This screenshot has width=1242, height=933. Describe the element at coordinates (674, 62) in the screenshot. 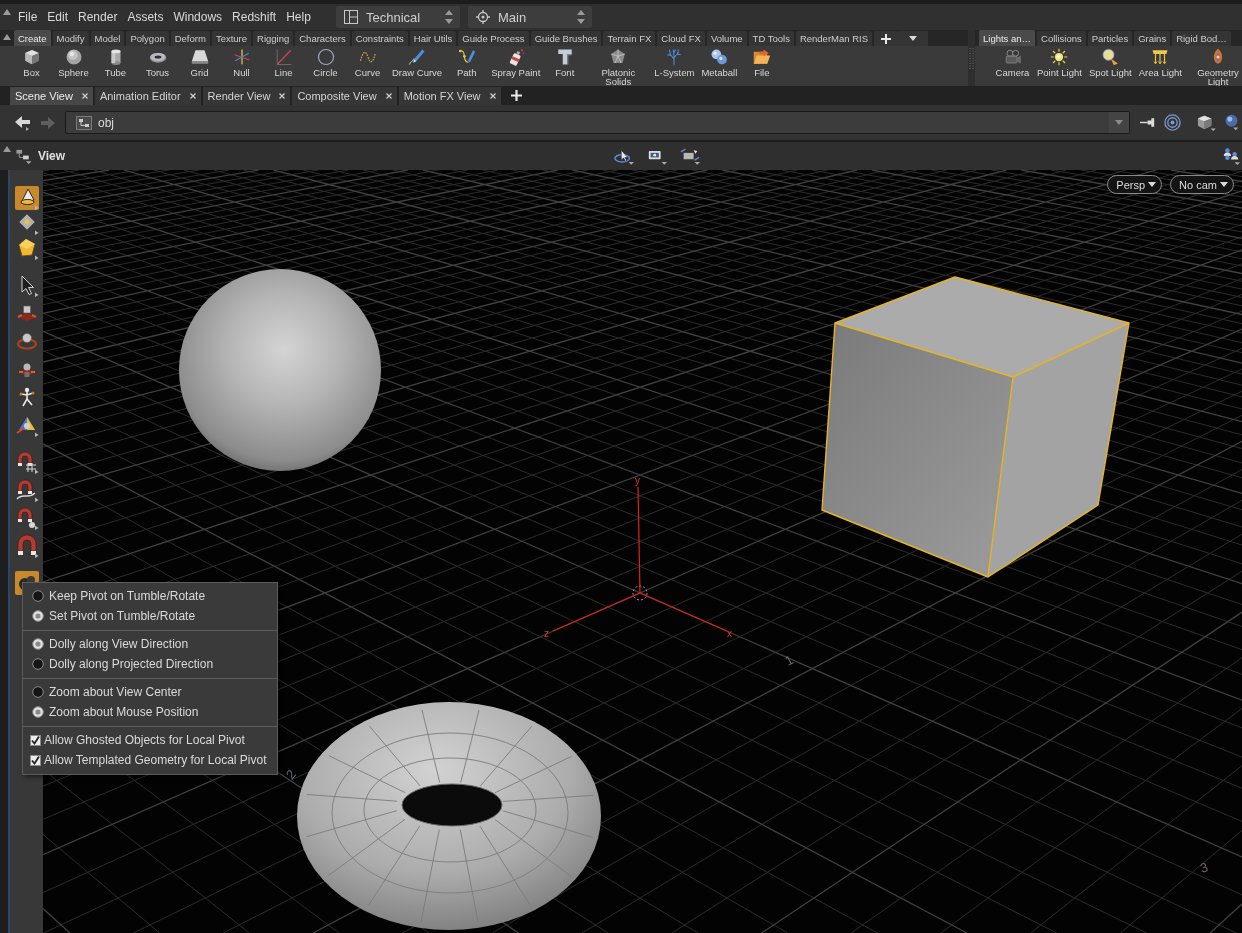

I see `shelf-tool: L-System` at that location.